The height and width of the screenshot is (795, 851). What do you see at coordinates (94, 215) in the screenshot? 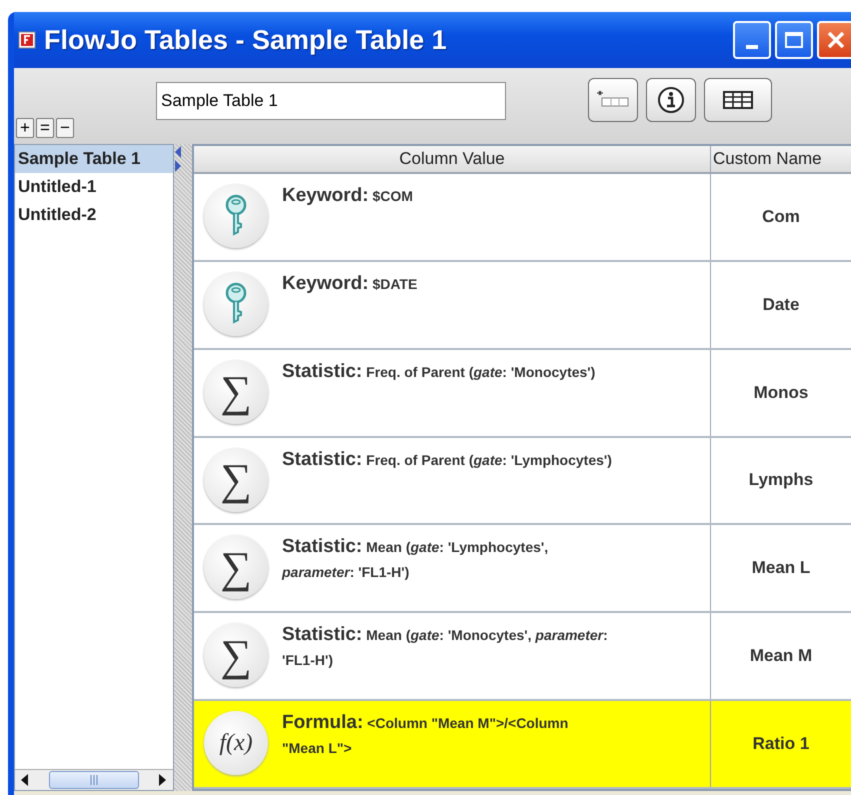
I see `sidebar-item: Untitled-2` at bounding box center [94, 215].